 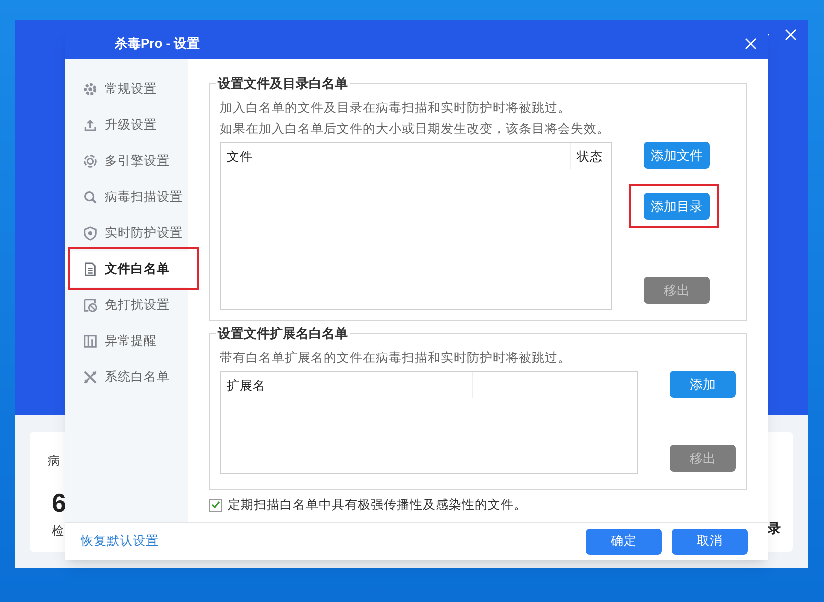 I want to click on restore-defaults-link: 恢复默认设置, so click(x=120, y=541).